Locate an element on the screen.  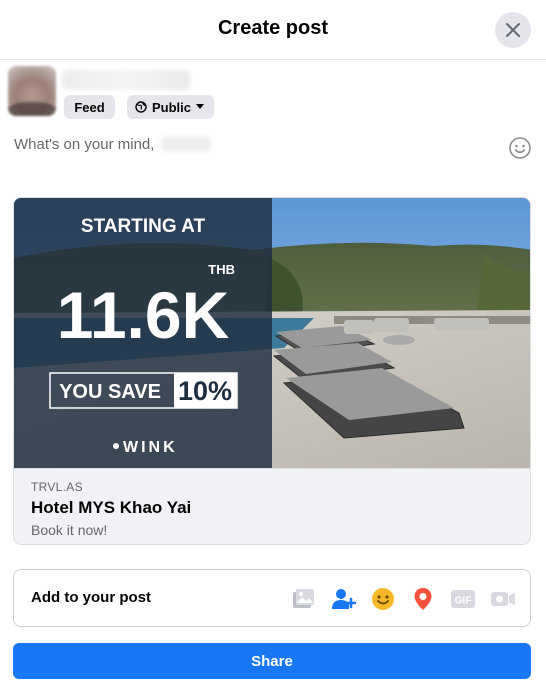
first-name-redacted is located at coordinates (185, 144).